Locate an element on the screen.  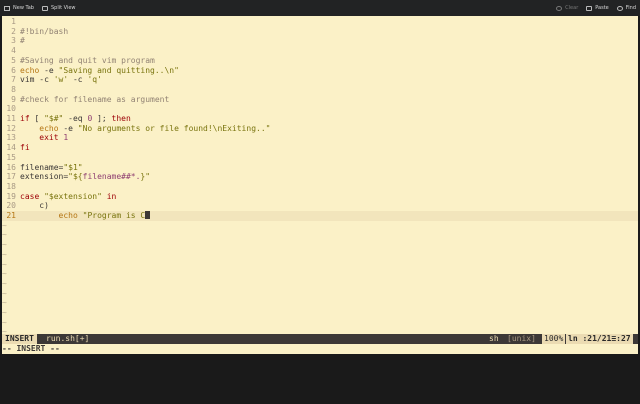
line-number: 2 is located at coordinates (13, 31).